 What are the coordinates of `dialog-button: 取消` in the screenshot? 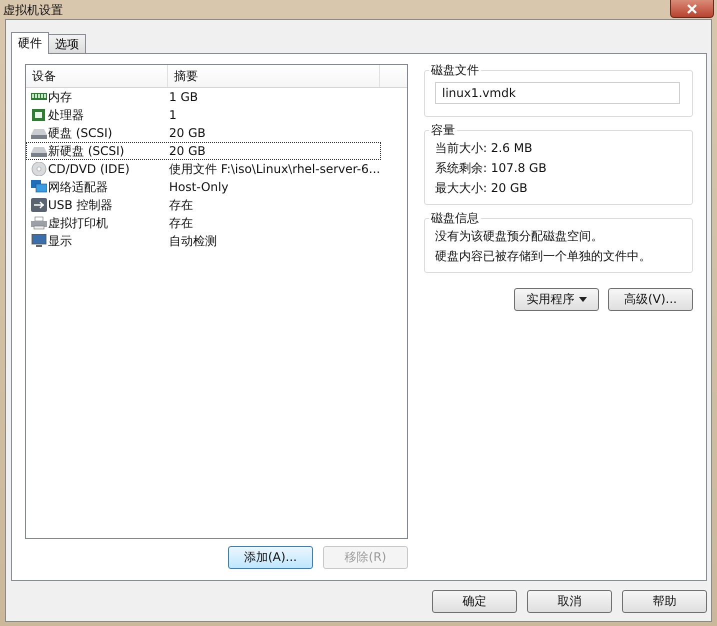 It's located at (569, 601).